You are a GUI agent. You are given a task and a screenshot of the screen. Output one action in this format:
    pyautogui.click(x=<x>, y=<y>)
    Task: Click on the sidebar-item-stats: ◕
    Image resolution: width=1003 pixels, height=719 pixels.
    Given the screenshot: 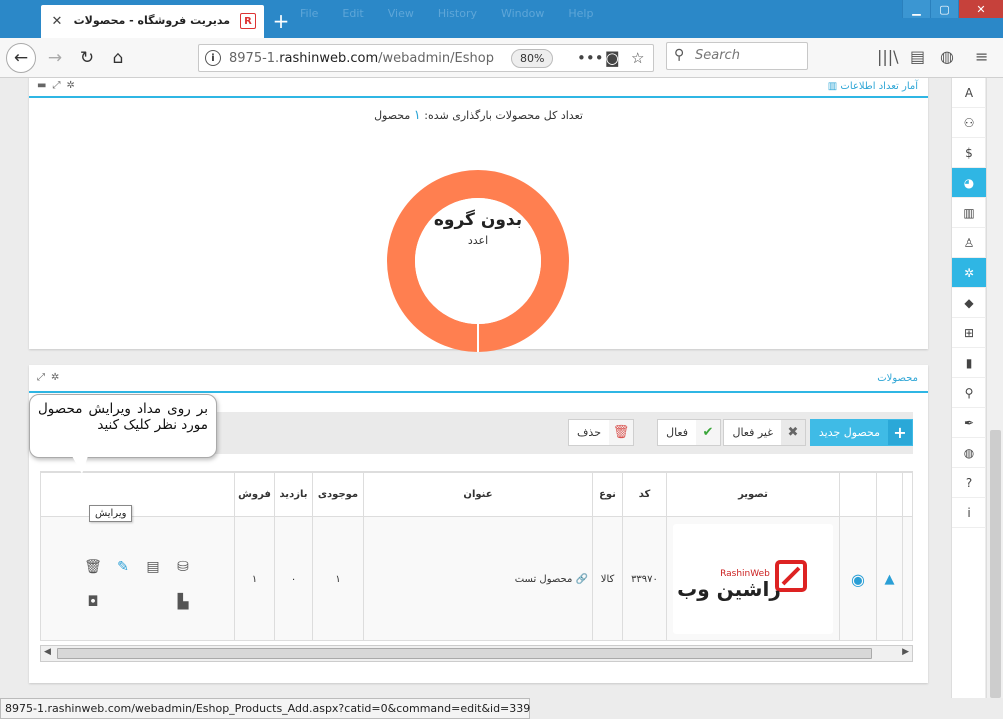 What is the action you would take?
    pyautogui.click(x=969, y=183)
    